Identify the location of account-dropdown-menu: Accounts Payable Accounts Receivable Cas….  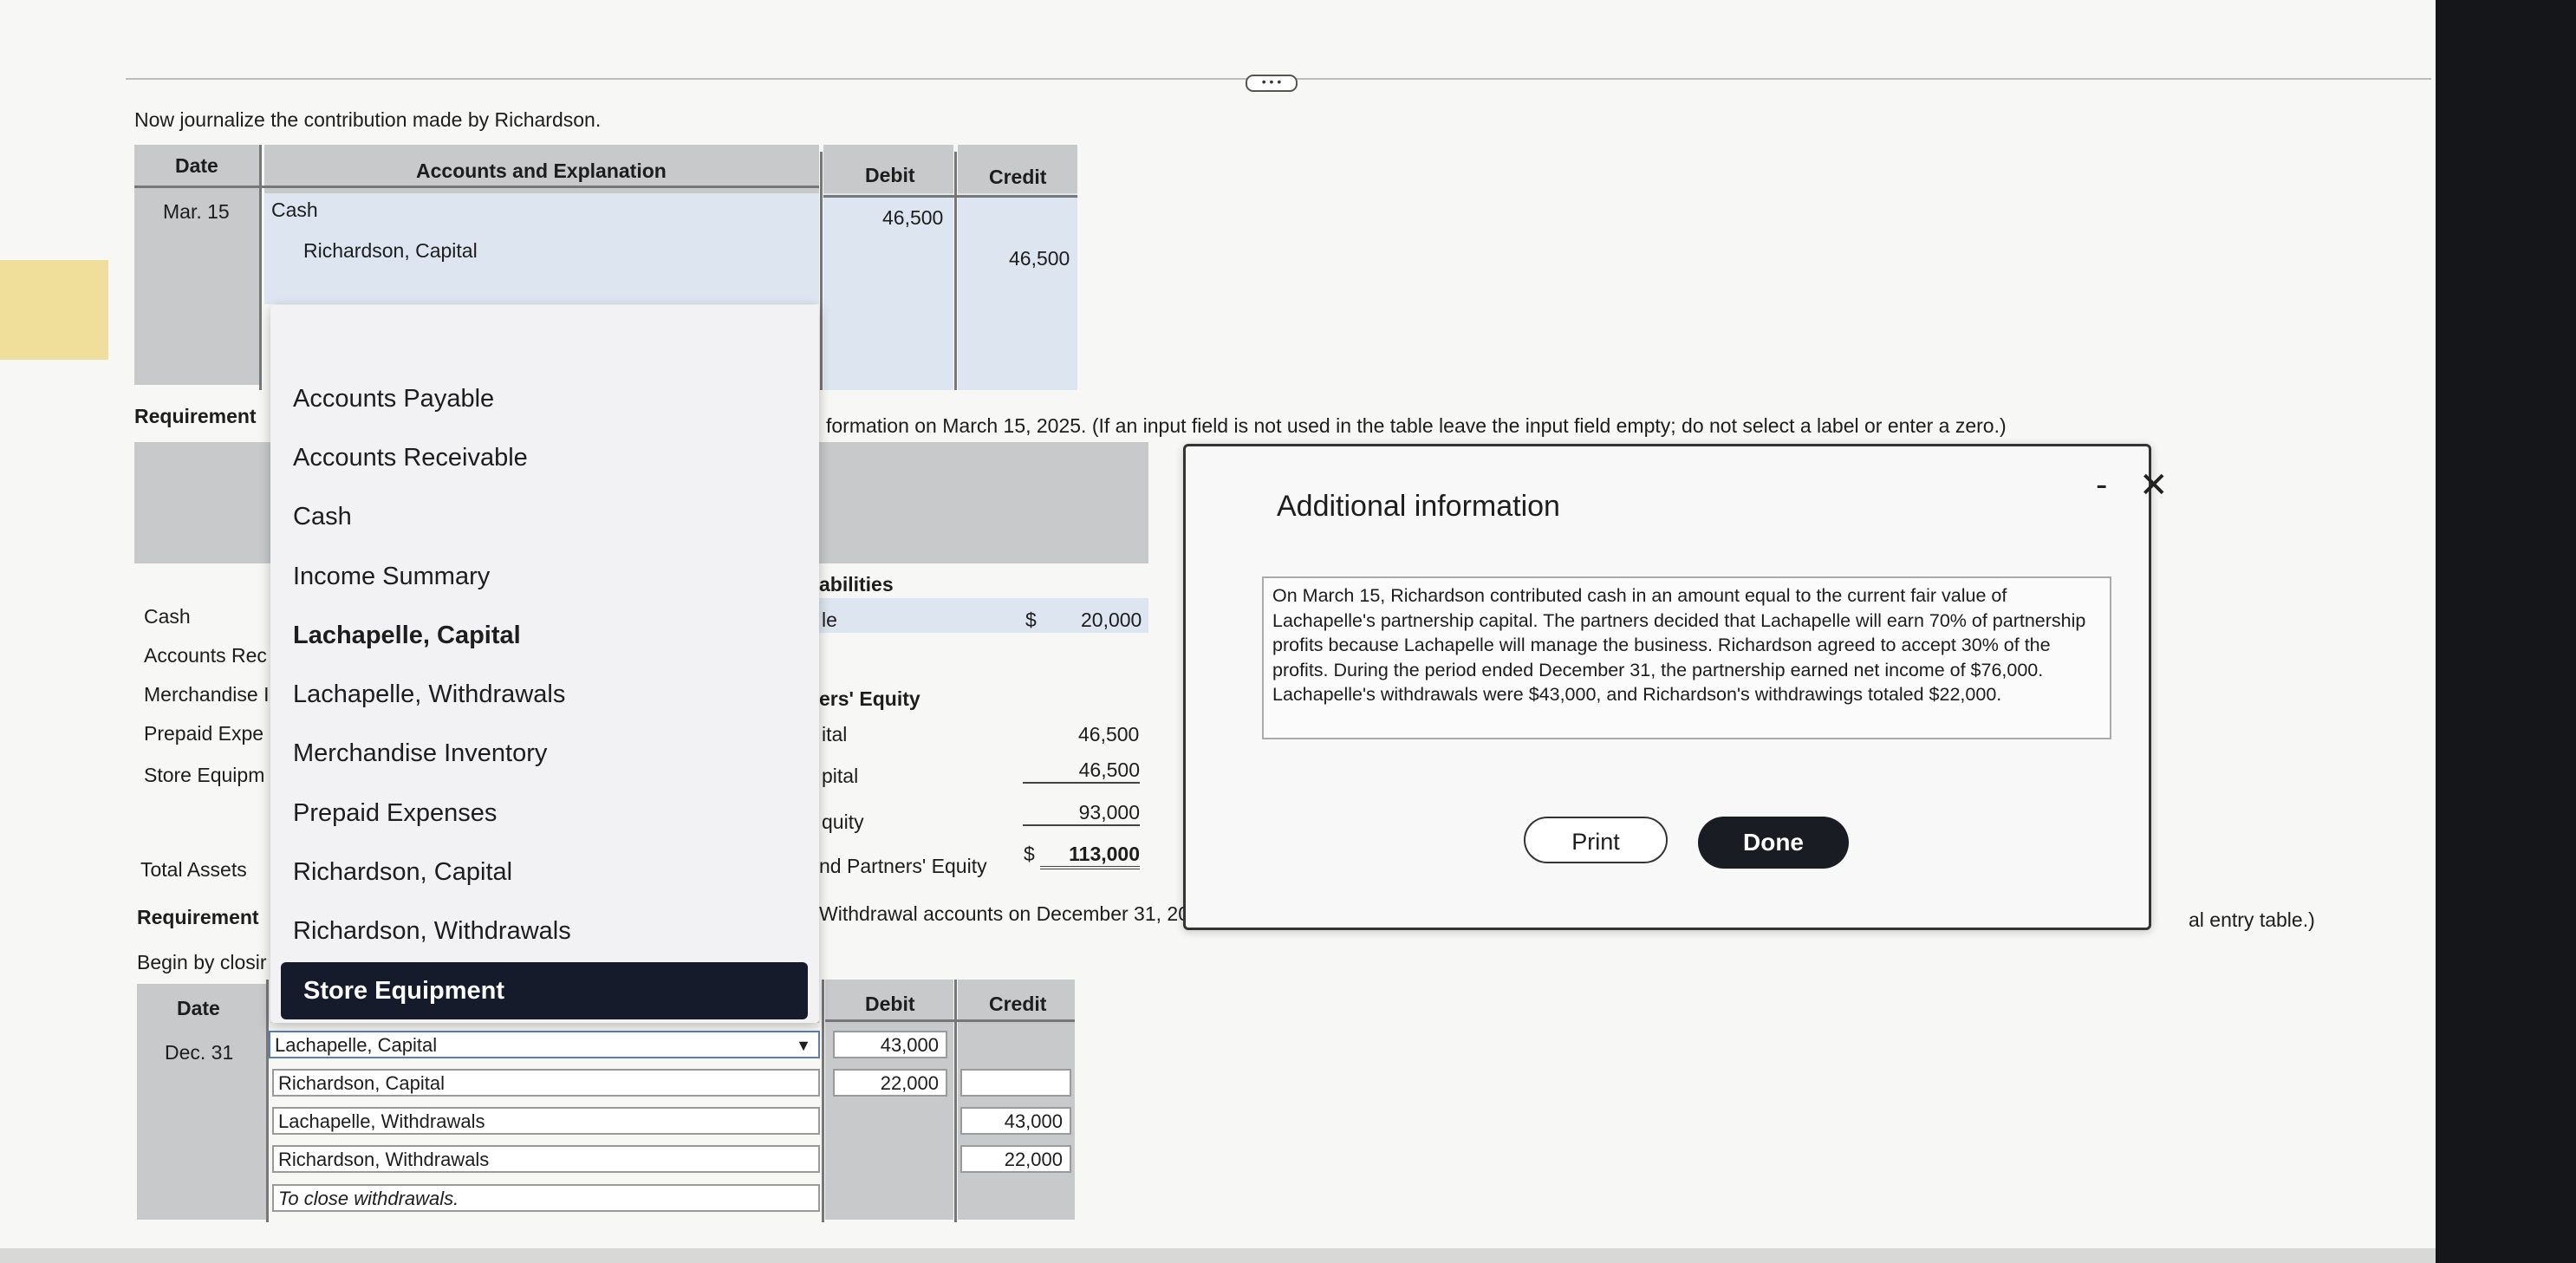
(544, 664).